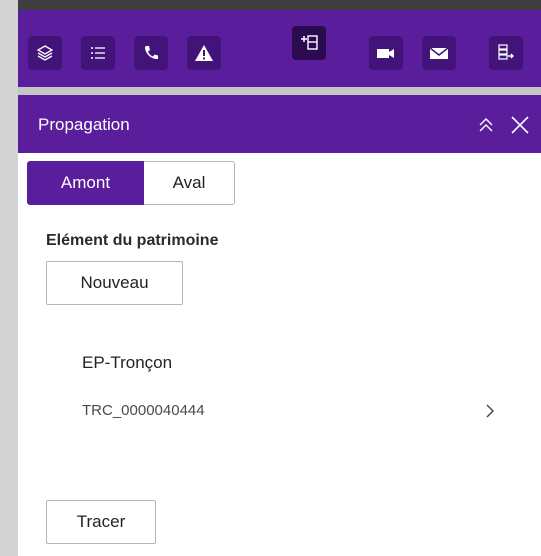  I want to click on tab-amont: Amont, so click(85, 183).